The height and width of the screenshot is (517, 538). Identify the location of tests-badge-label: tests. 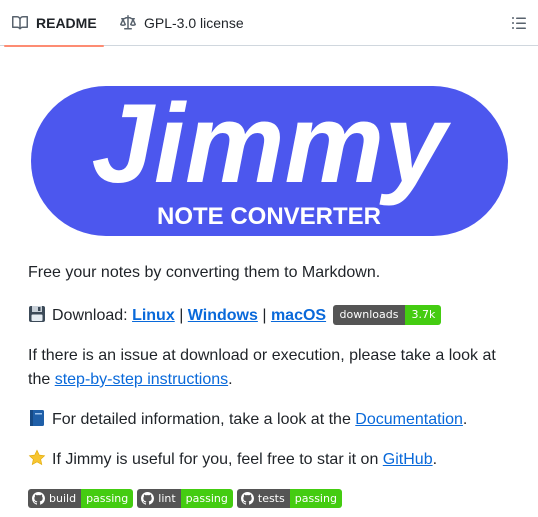
(271, 498).